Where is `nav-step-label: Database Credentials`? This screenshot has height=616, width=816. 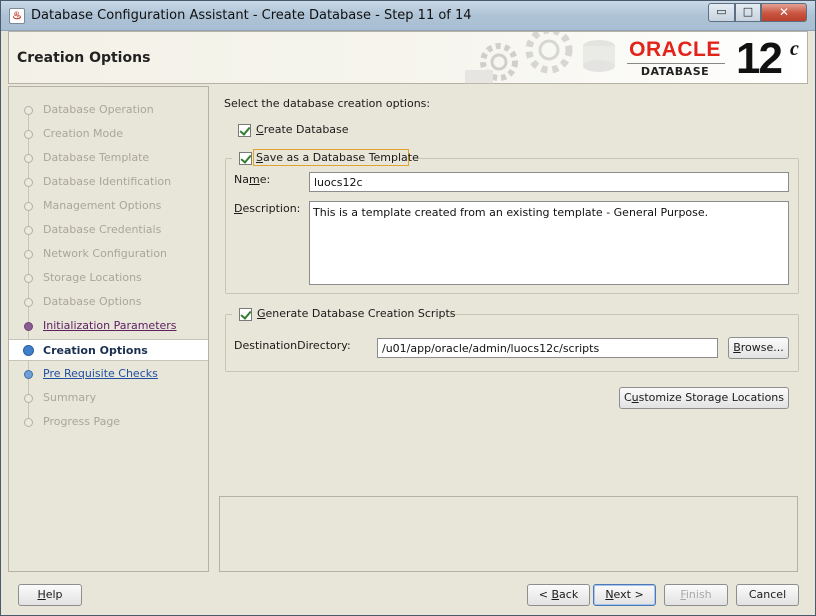 nav-step-label: Database Credentials is located at coordinates (102, 229).